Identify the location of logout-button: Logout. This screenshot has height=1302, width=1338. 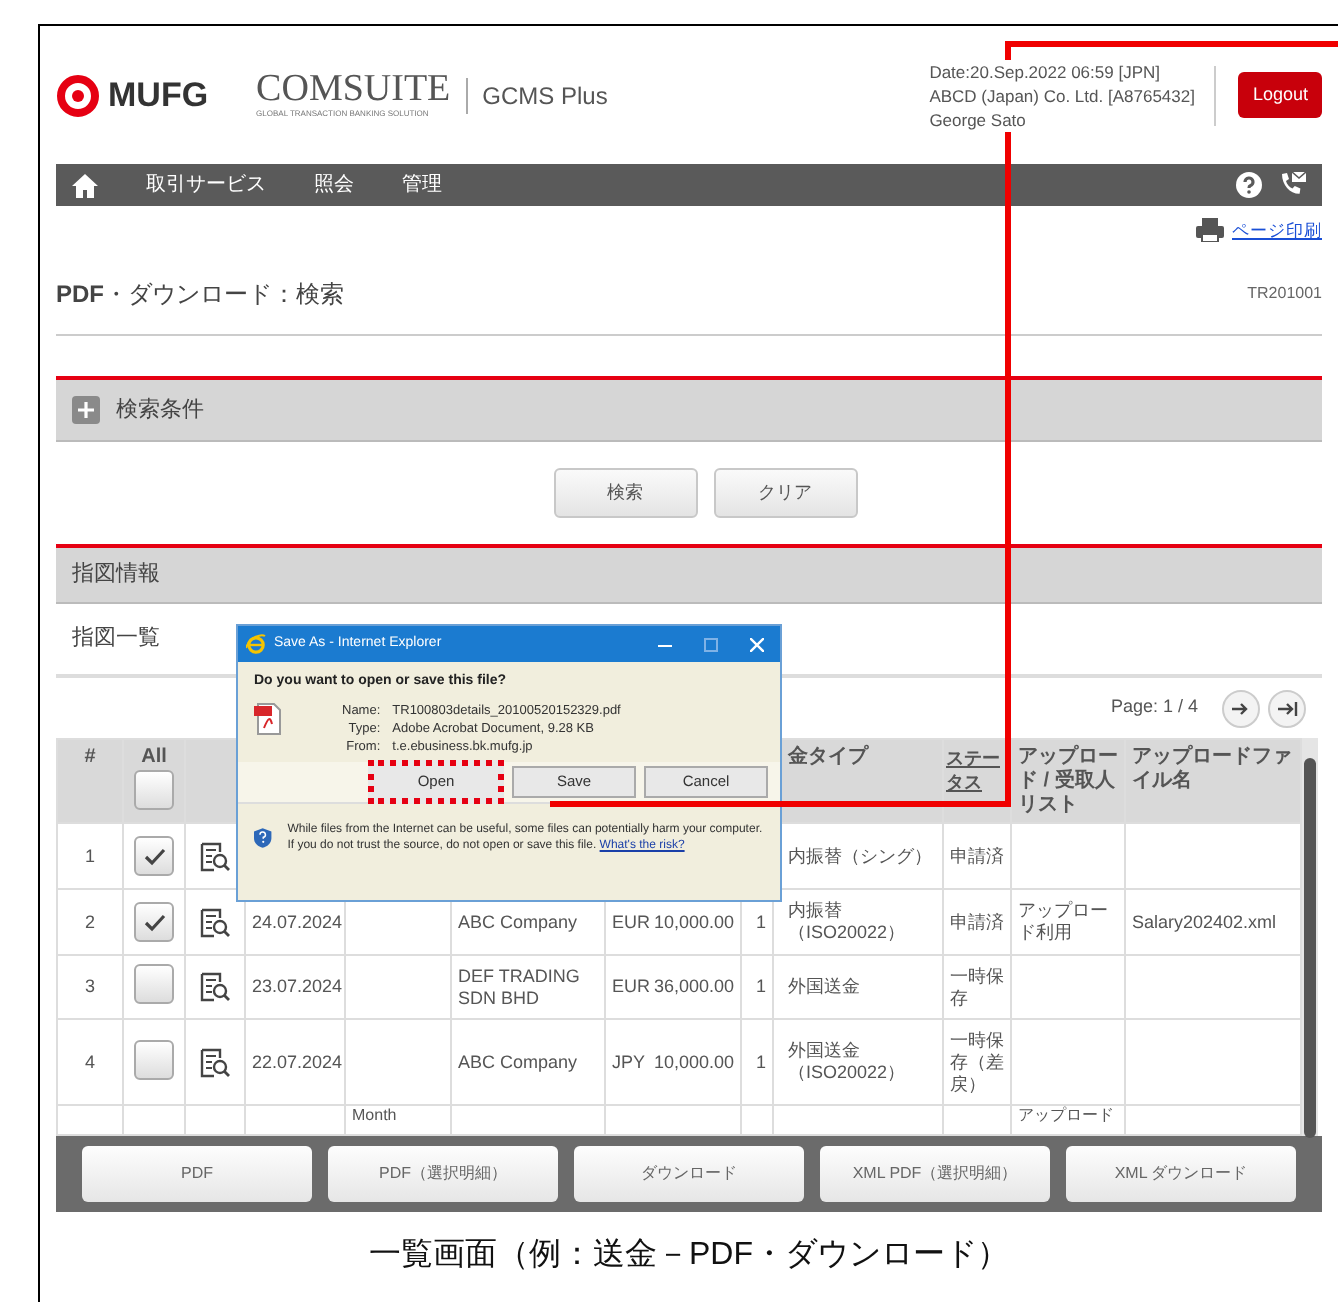
(1280, 95).